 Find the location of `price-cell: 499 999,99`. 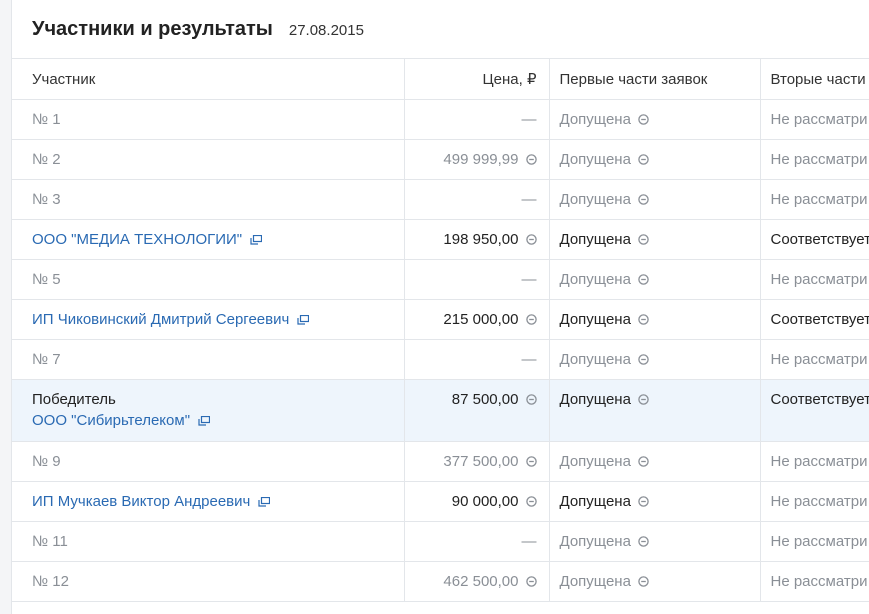

price-cell: 499 999,99 is located at coordinates (477, 159).